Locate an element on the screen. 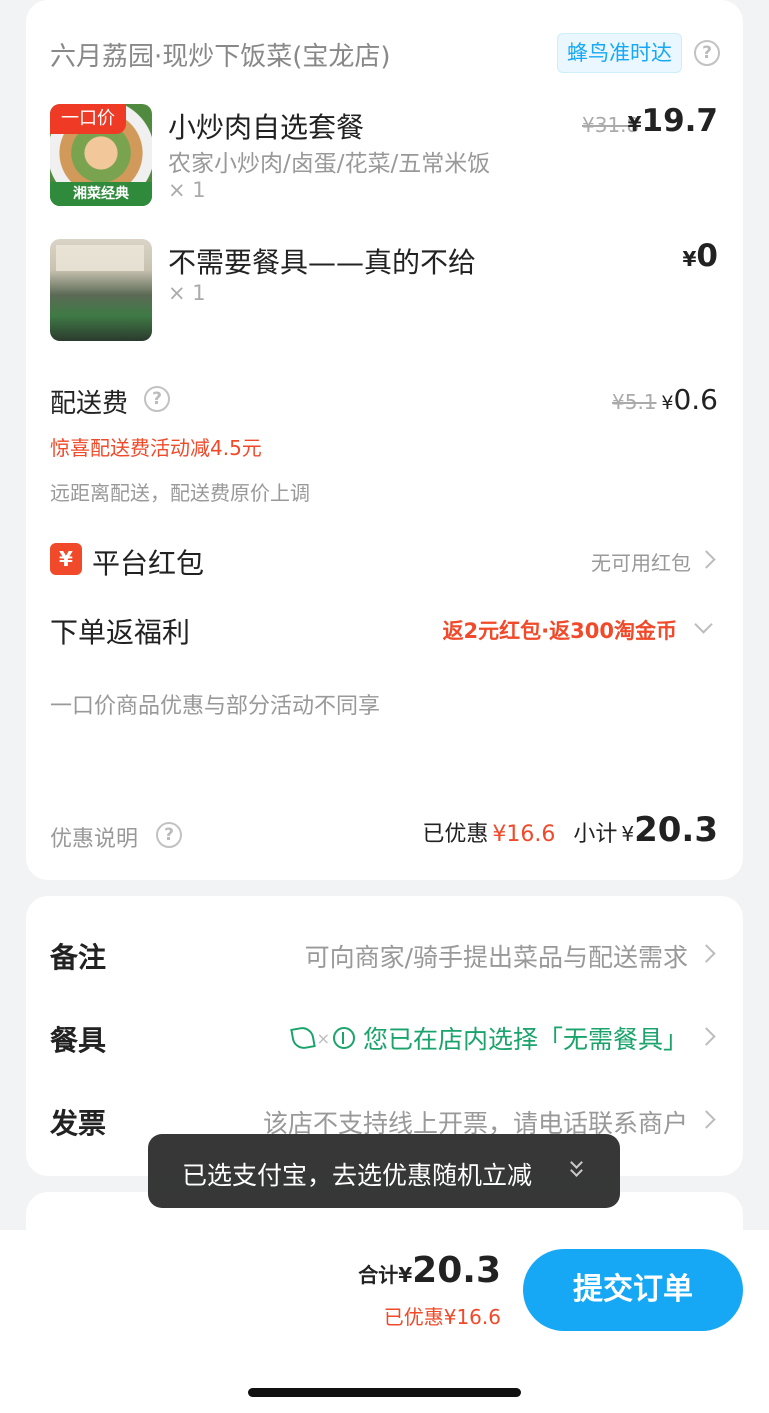 The height and width of the screenshot is (1413, 769). toast-text: 已选支付宝，去选优惠随机立减 is located at coordinates (357, 1175).